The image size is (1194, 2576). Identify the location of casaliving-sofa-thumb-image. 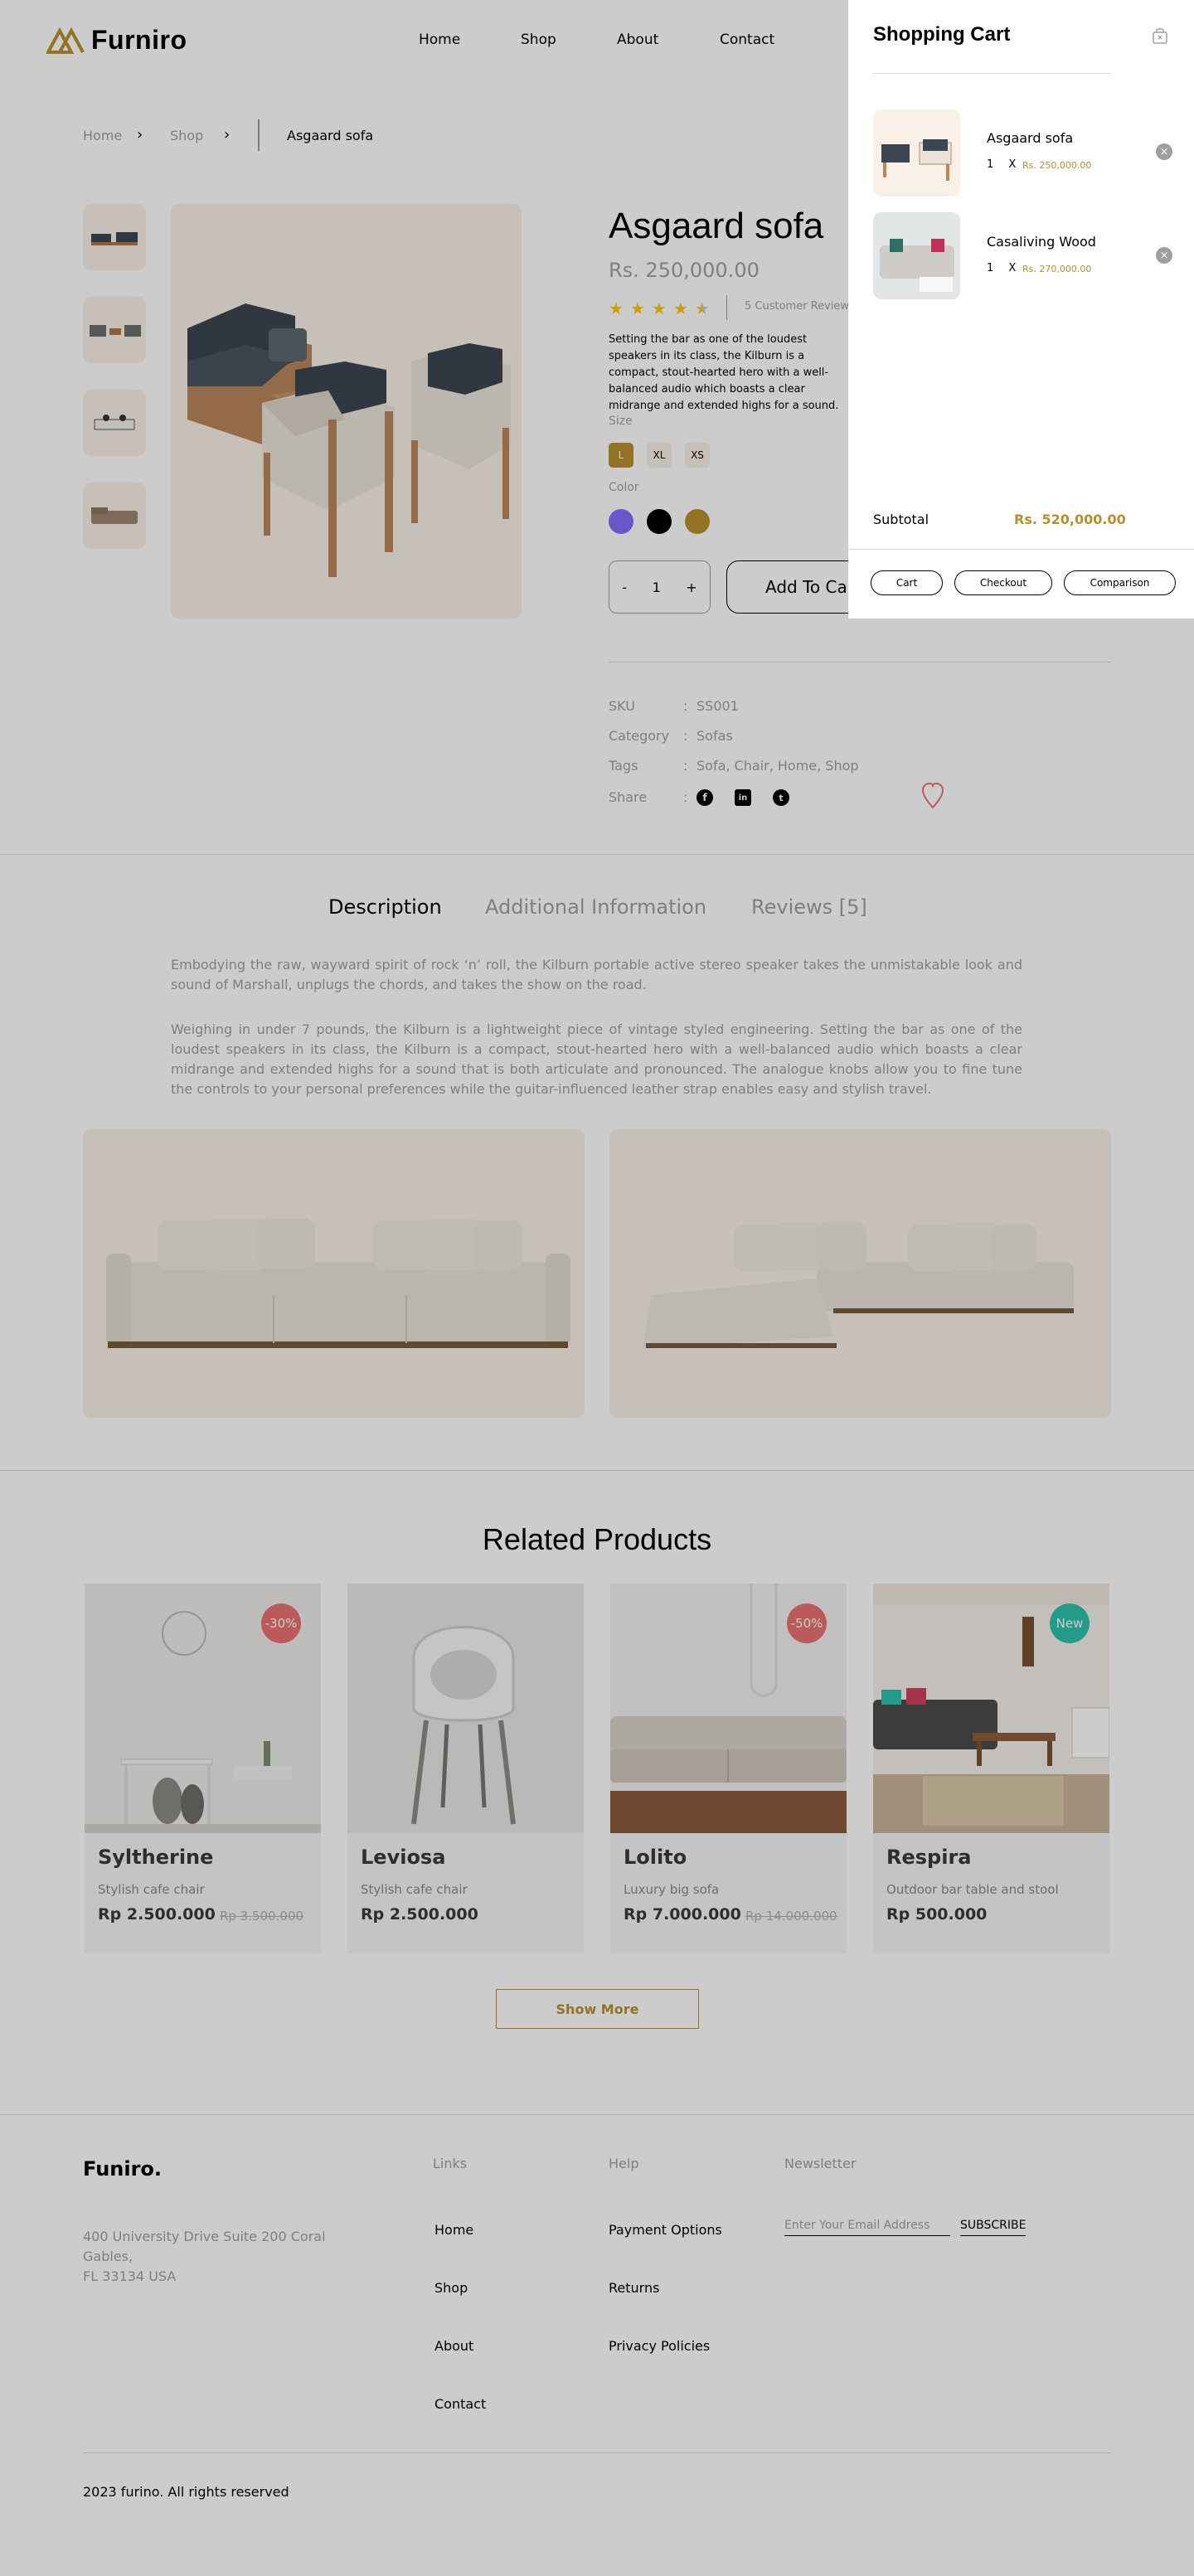
(916, 255).